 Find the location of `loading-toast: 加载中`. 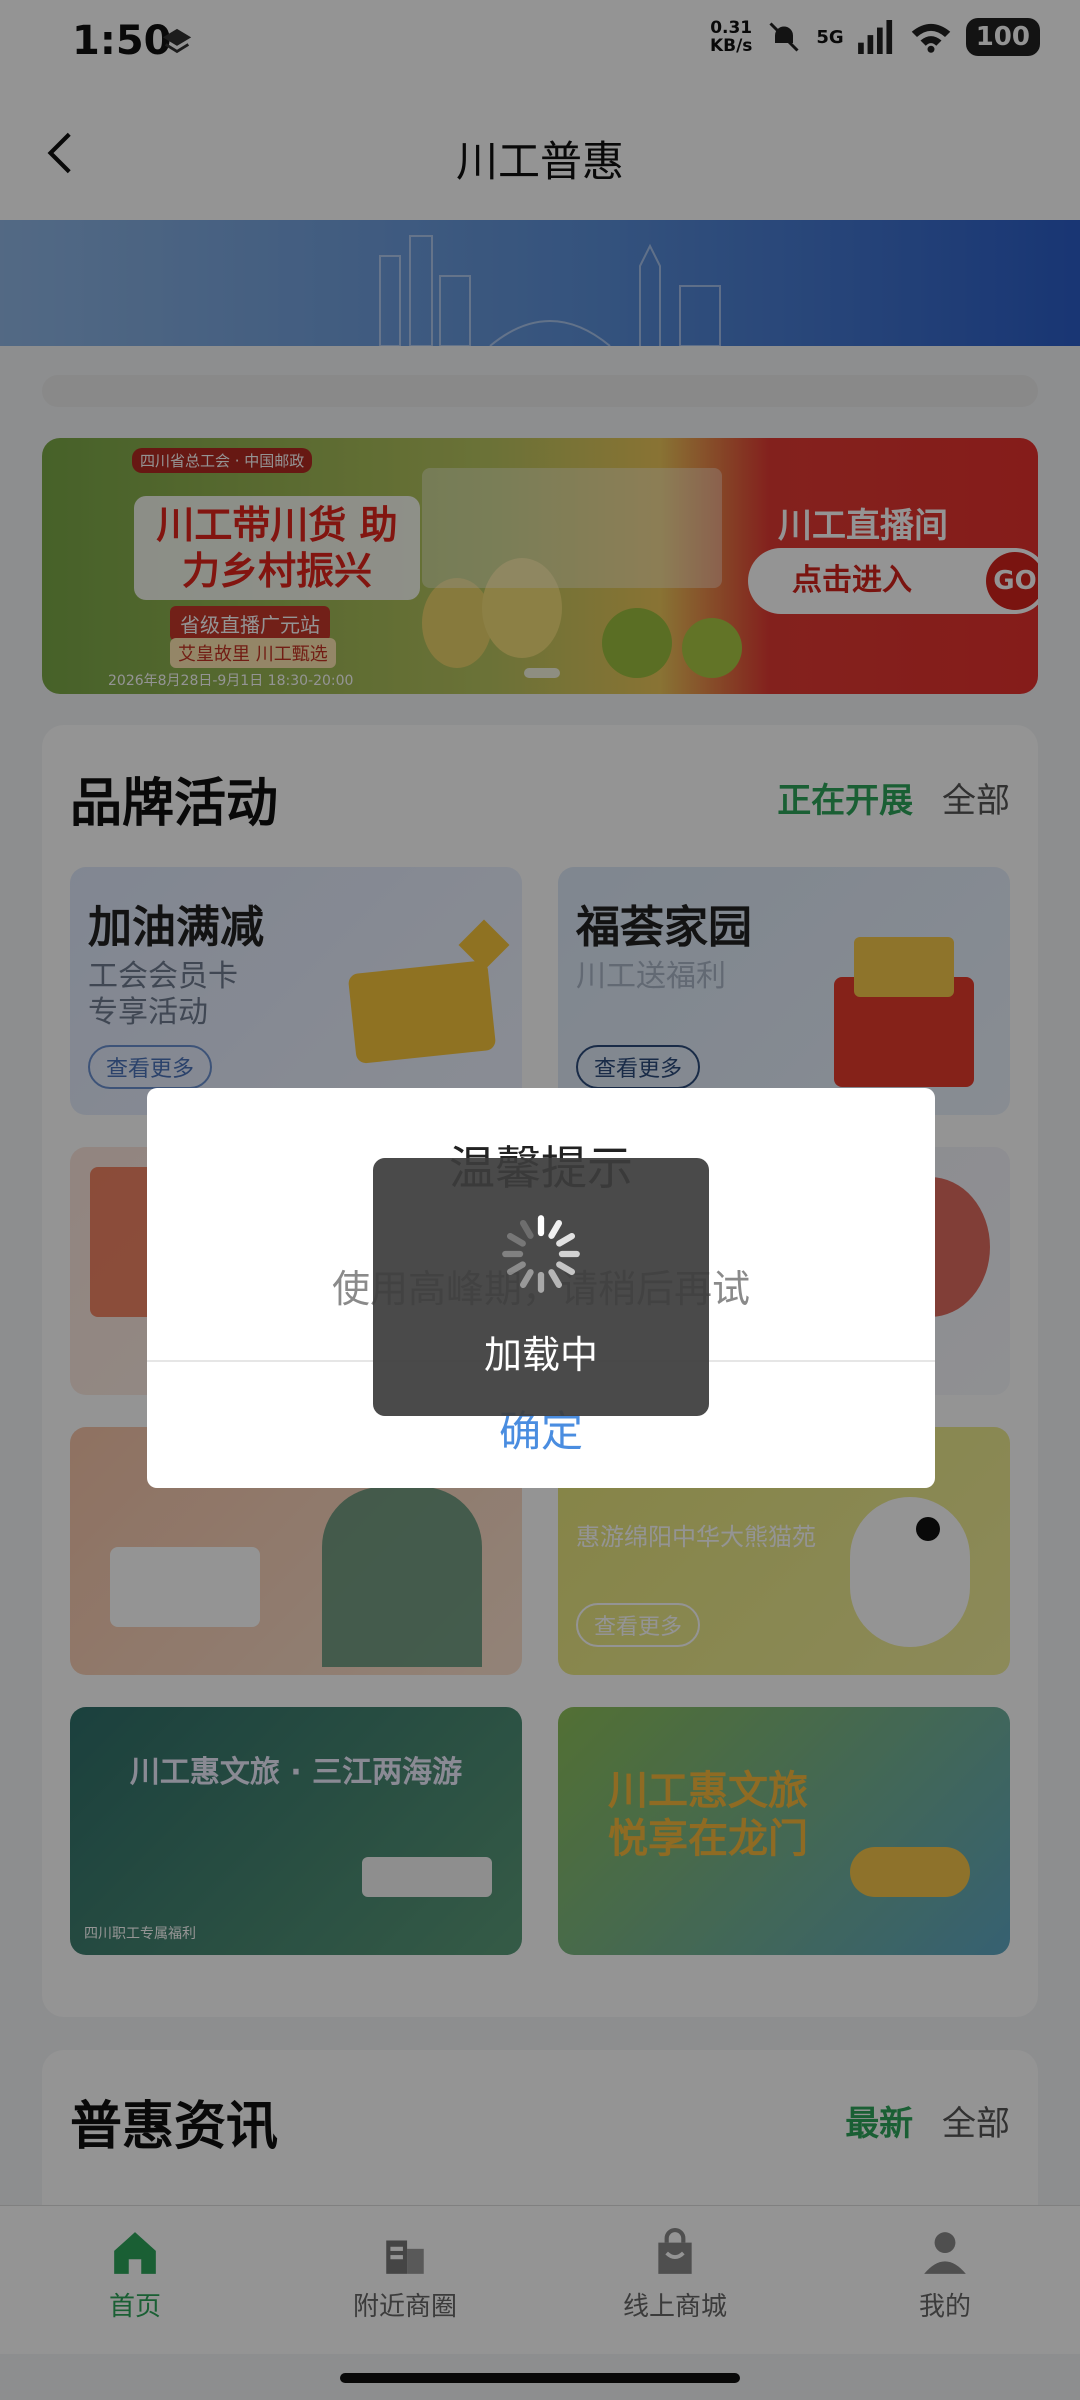

loading-toast: 加载中 is located at coordinates (541, 1287).